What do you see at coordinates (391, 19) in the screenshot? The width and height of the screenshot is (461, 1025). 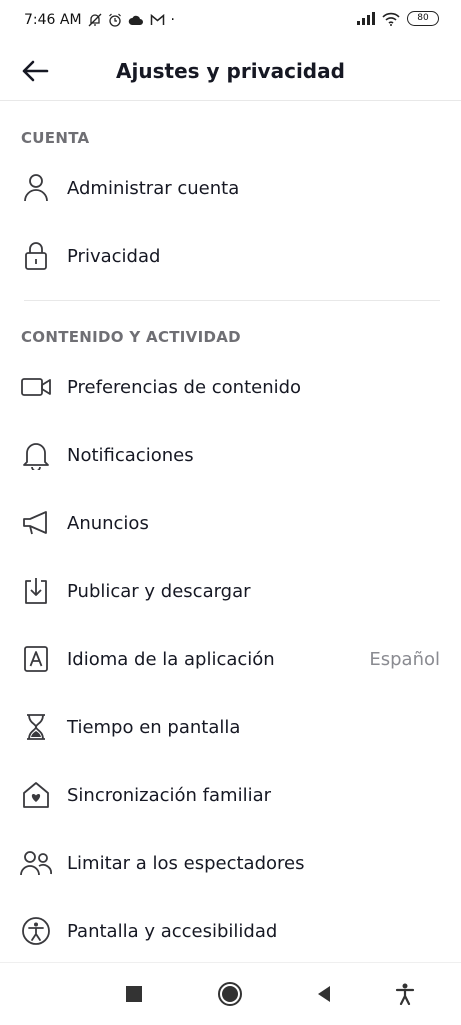 I see `wifi-icon` at bounding box center [391, 19].